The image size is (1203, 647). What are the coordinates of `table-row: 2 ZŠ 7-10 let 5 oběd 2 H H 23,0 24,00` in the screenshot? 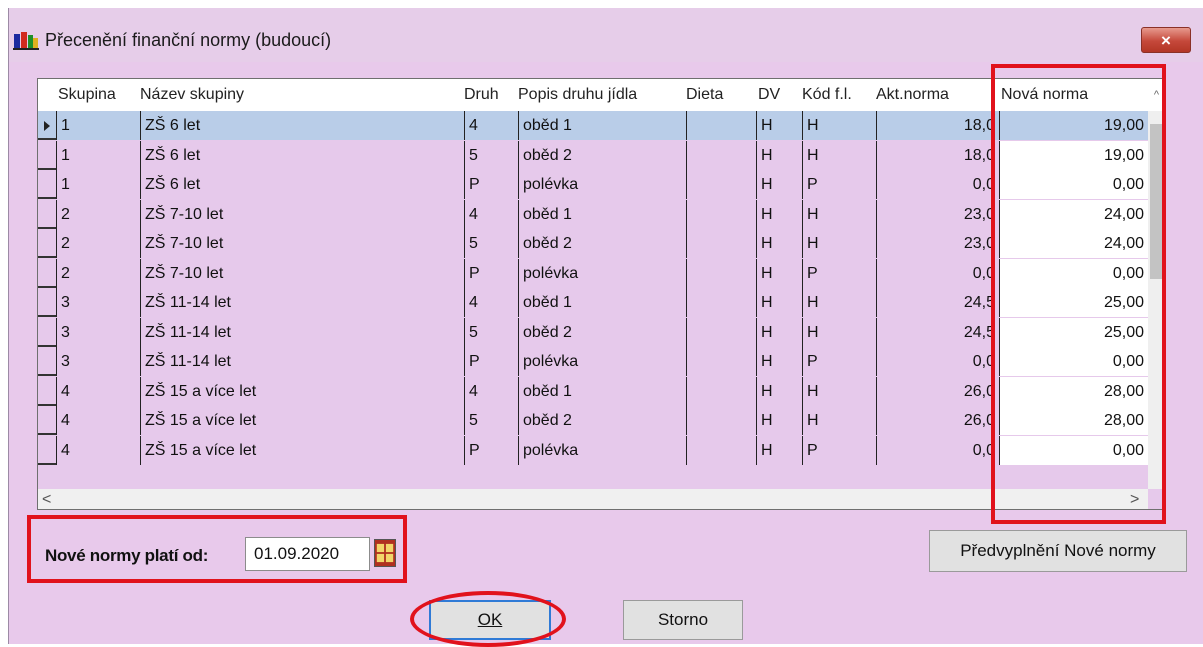 It's located at (593, 243).